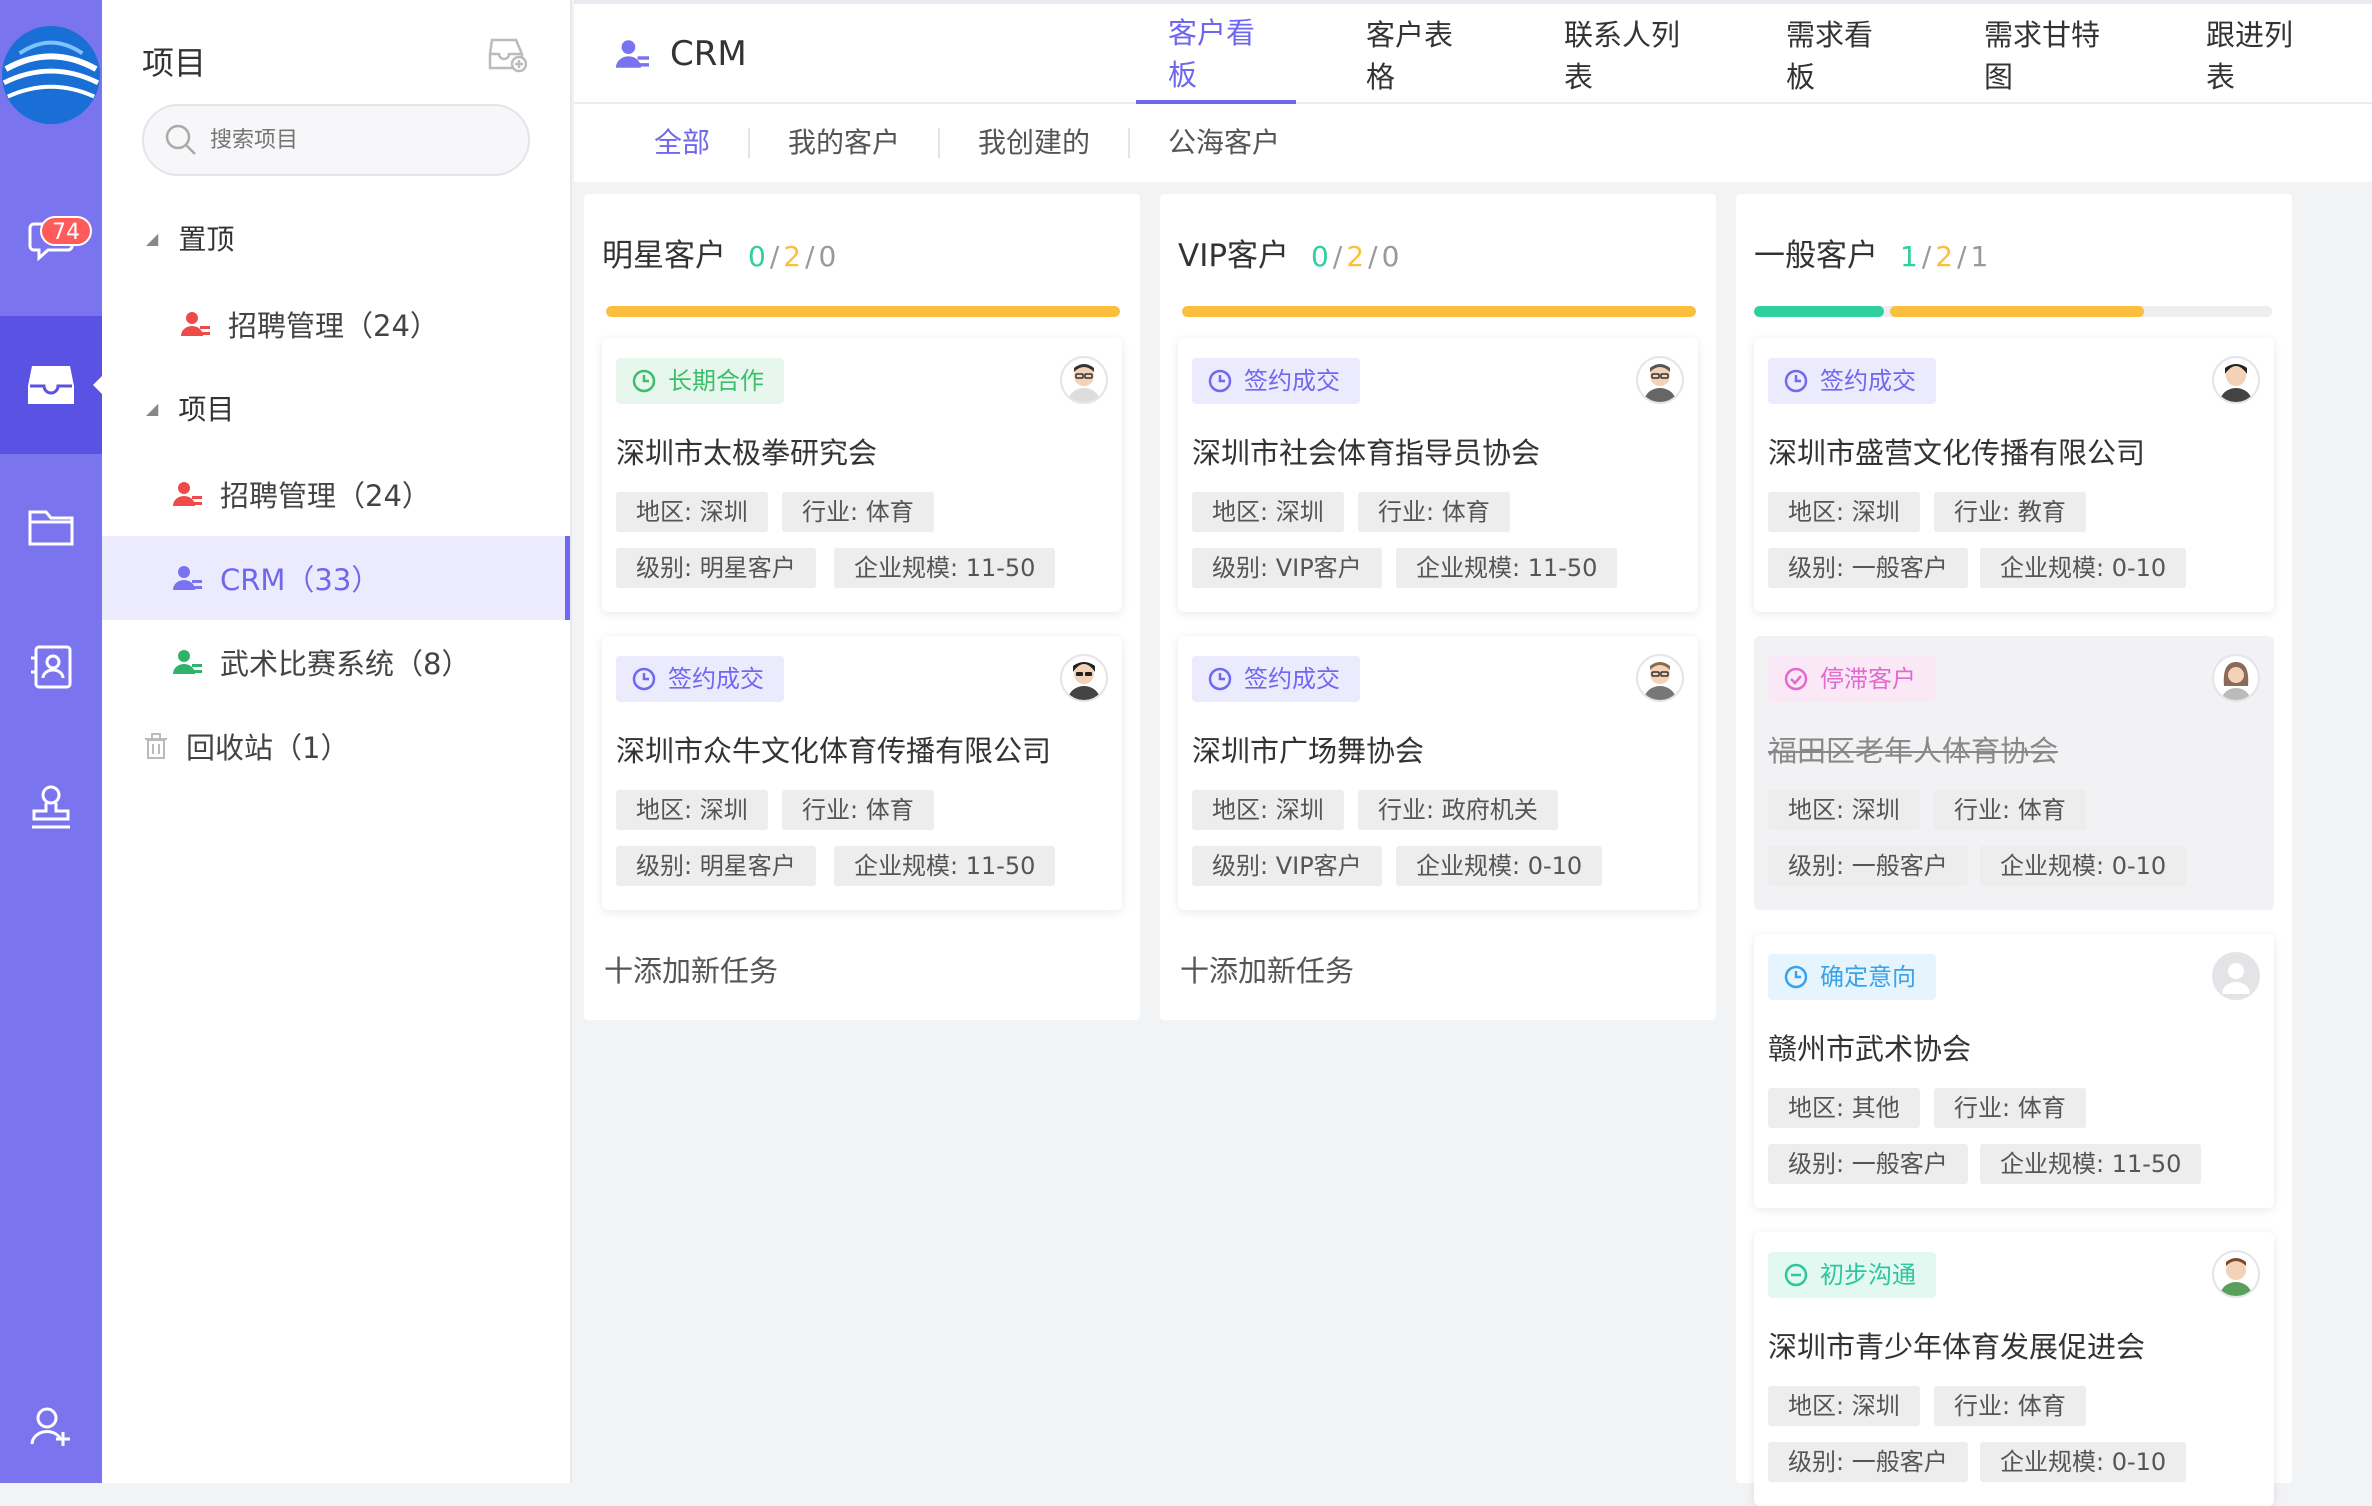 Image resolution: width=2372 pixels, height=1506 pixels. Describe the element at coordinates (1414, 54) in the screenshot. I see `tab-customer-table: 客户表格` at that location.